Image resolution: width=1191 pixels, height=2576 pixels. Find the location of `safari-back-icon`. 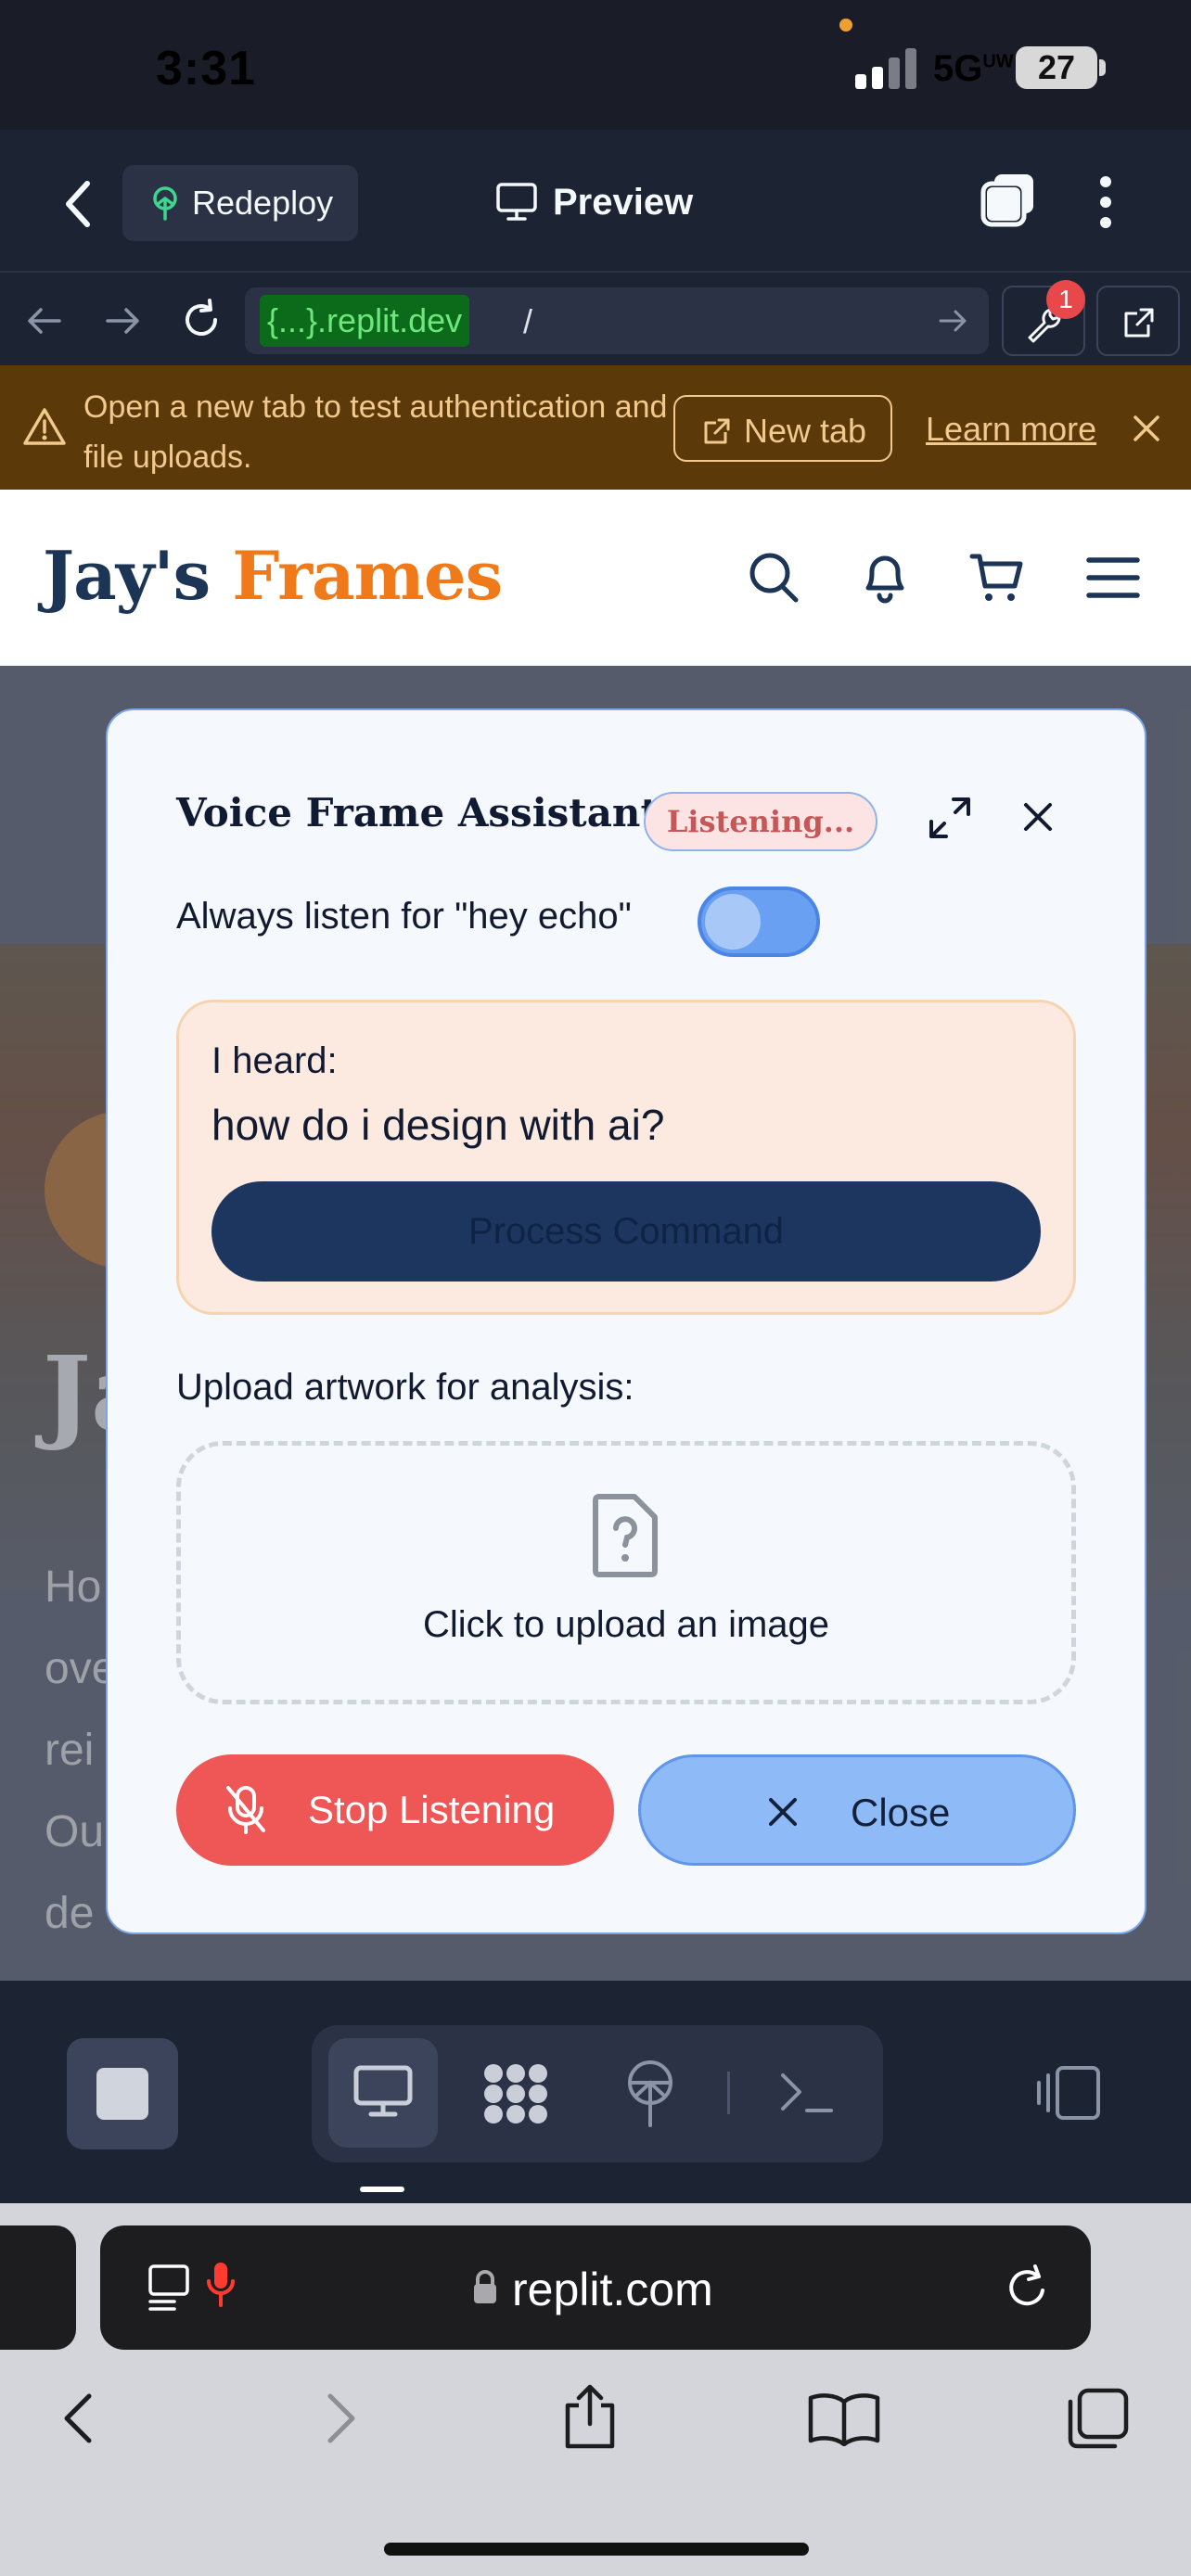

safari-back-icon is located at coordinates (78, 2419).